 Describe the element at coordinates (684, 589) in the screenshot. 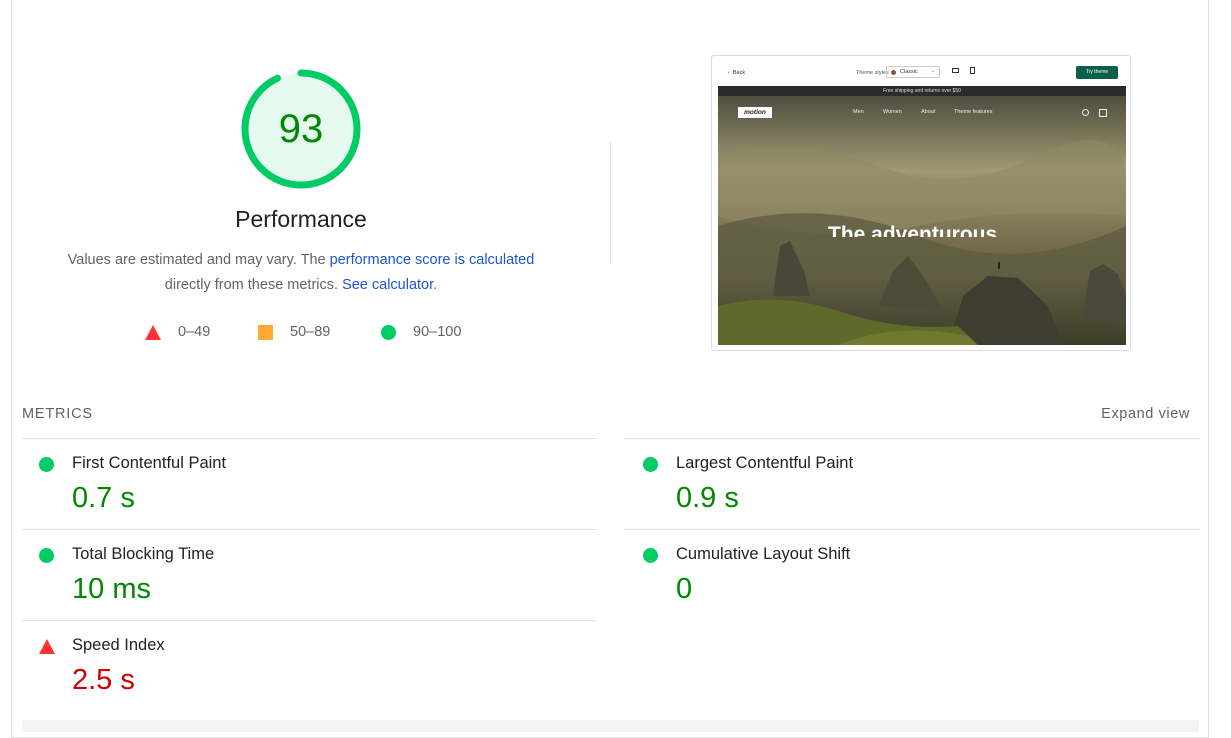

I see `metric-cls-value: 0` at that location.